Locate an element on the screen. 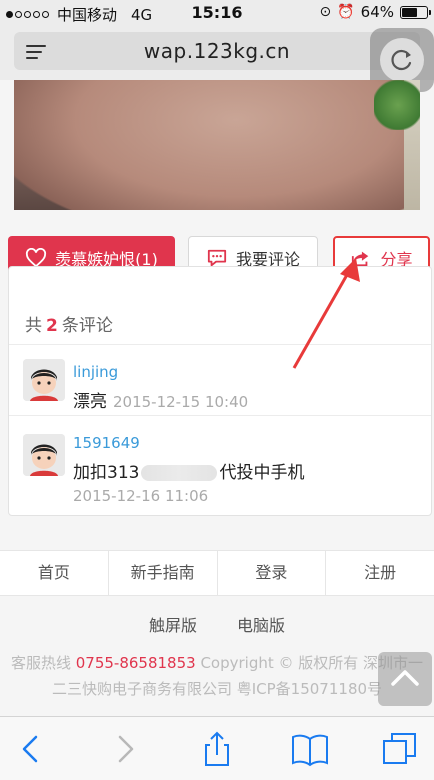  tabs-icon is located at coordinates (400, 749).